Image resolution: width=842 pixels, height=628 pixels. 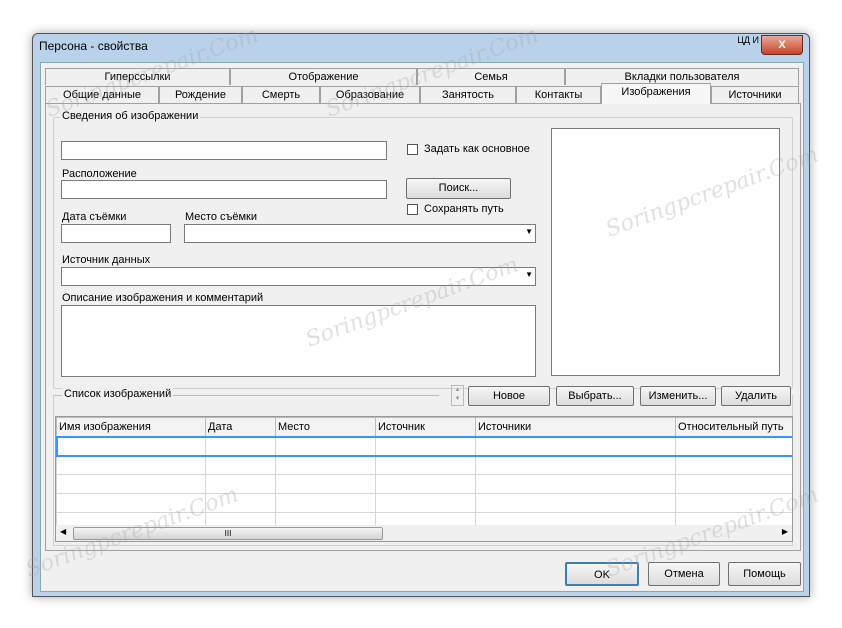 What do you see at coordinates (468, 94) in the screenshot?
I see `tab-occupation: Занятость` at bounding box center [468, 94].